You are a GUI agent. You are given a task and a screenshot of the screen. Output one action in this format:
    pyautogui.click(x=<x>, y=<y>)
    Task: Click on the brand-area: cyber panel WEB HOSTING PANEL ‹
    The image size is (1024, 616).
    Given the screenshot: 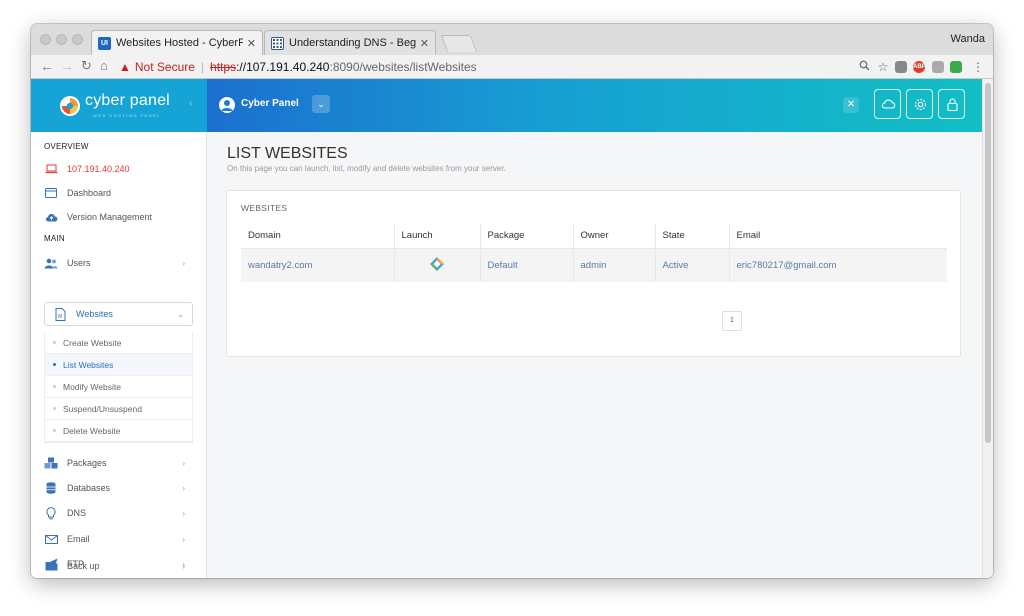 What is the action you would take?
    pyautogui.click(x=119, y=105)
    